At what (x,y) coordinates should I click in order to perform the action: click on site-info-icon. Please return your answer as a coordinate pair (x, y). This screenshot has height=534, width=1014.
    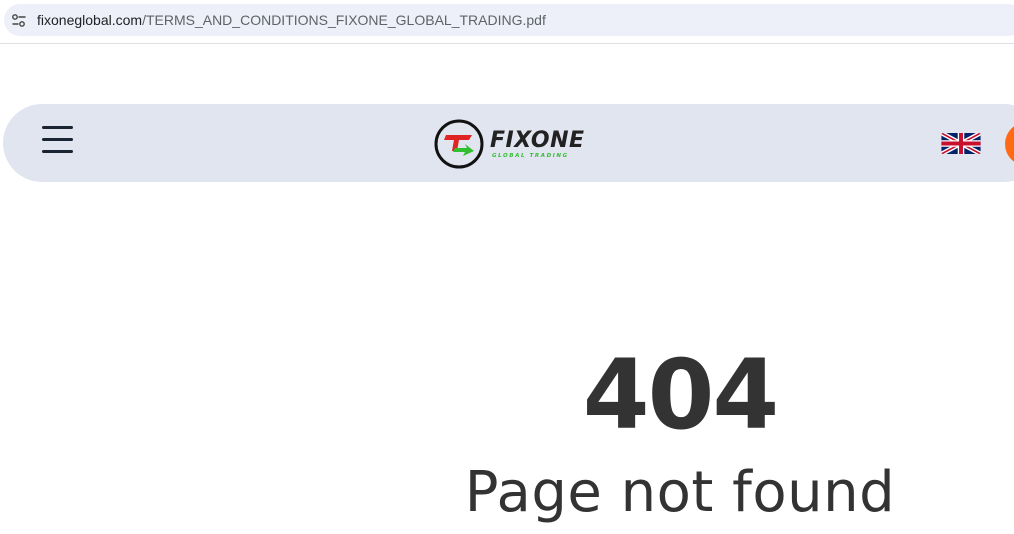
    Looking at the image, I should click on (19, 21).